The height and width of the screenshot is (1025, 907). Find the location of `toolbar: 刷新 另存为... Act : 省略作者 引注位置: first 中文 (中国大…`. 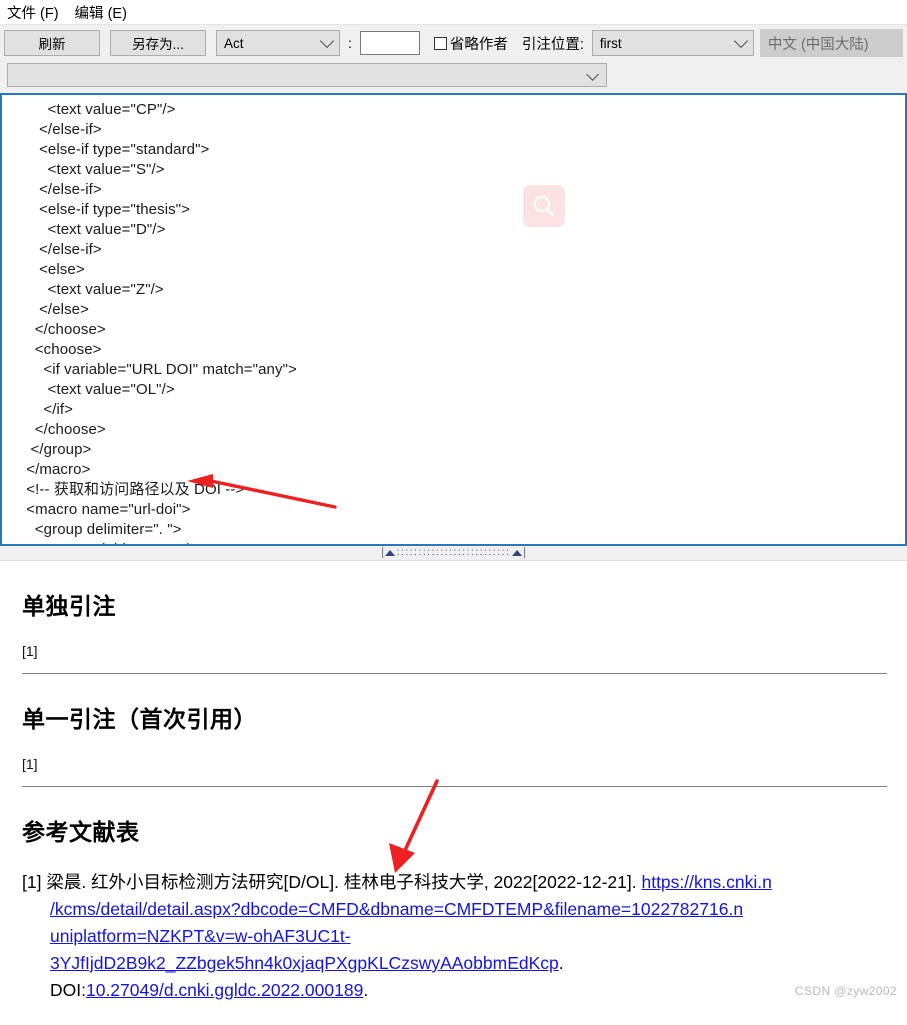

toolbar: 刷新 另存为... Act : 省略作者 引注位置: first 中文 (中国大… is located at coordinates (453, 42).